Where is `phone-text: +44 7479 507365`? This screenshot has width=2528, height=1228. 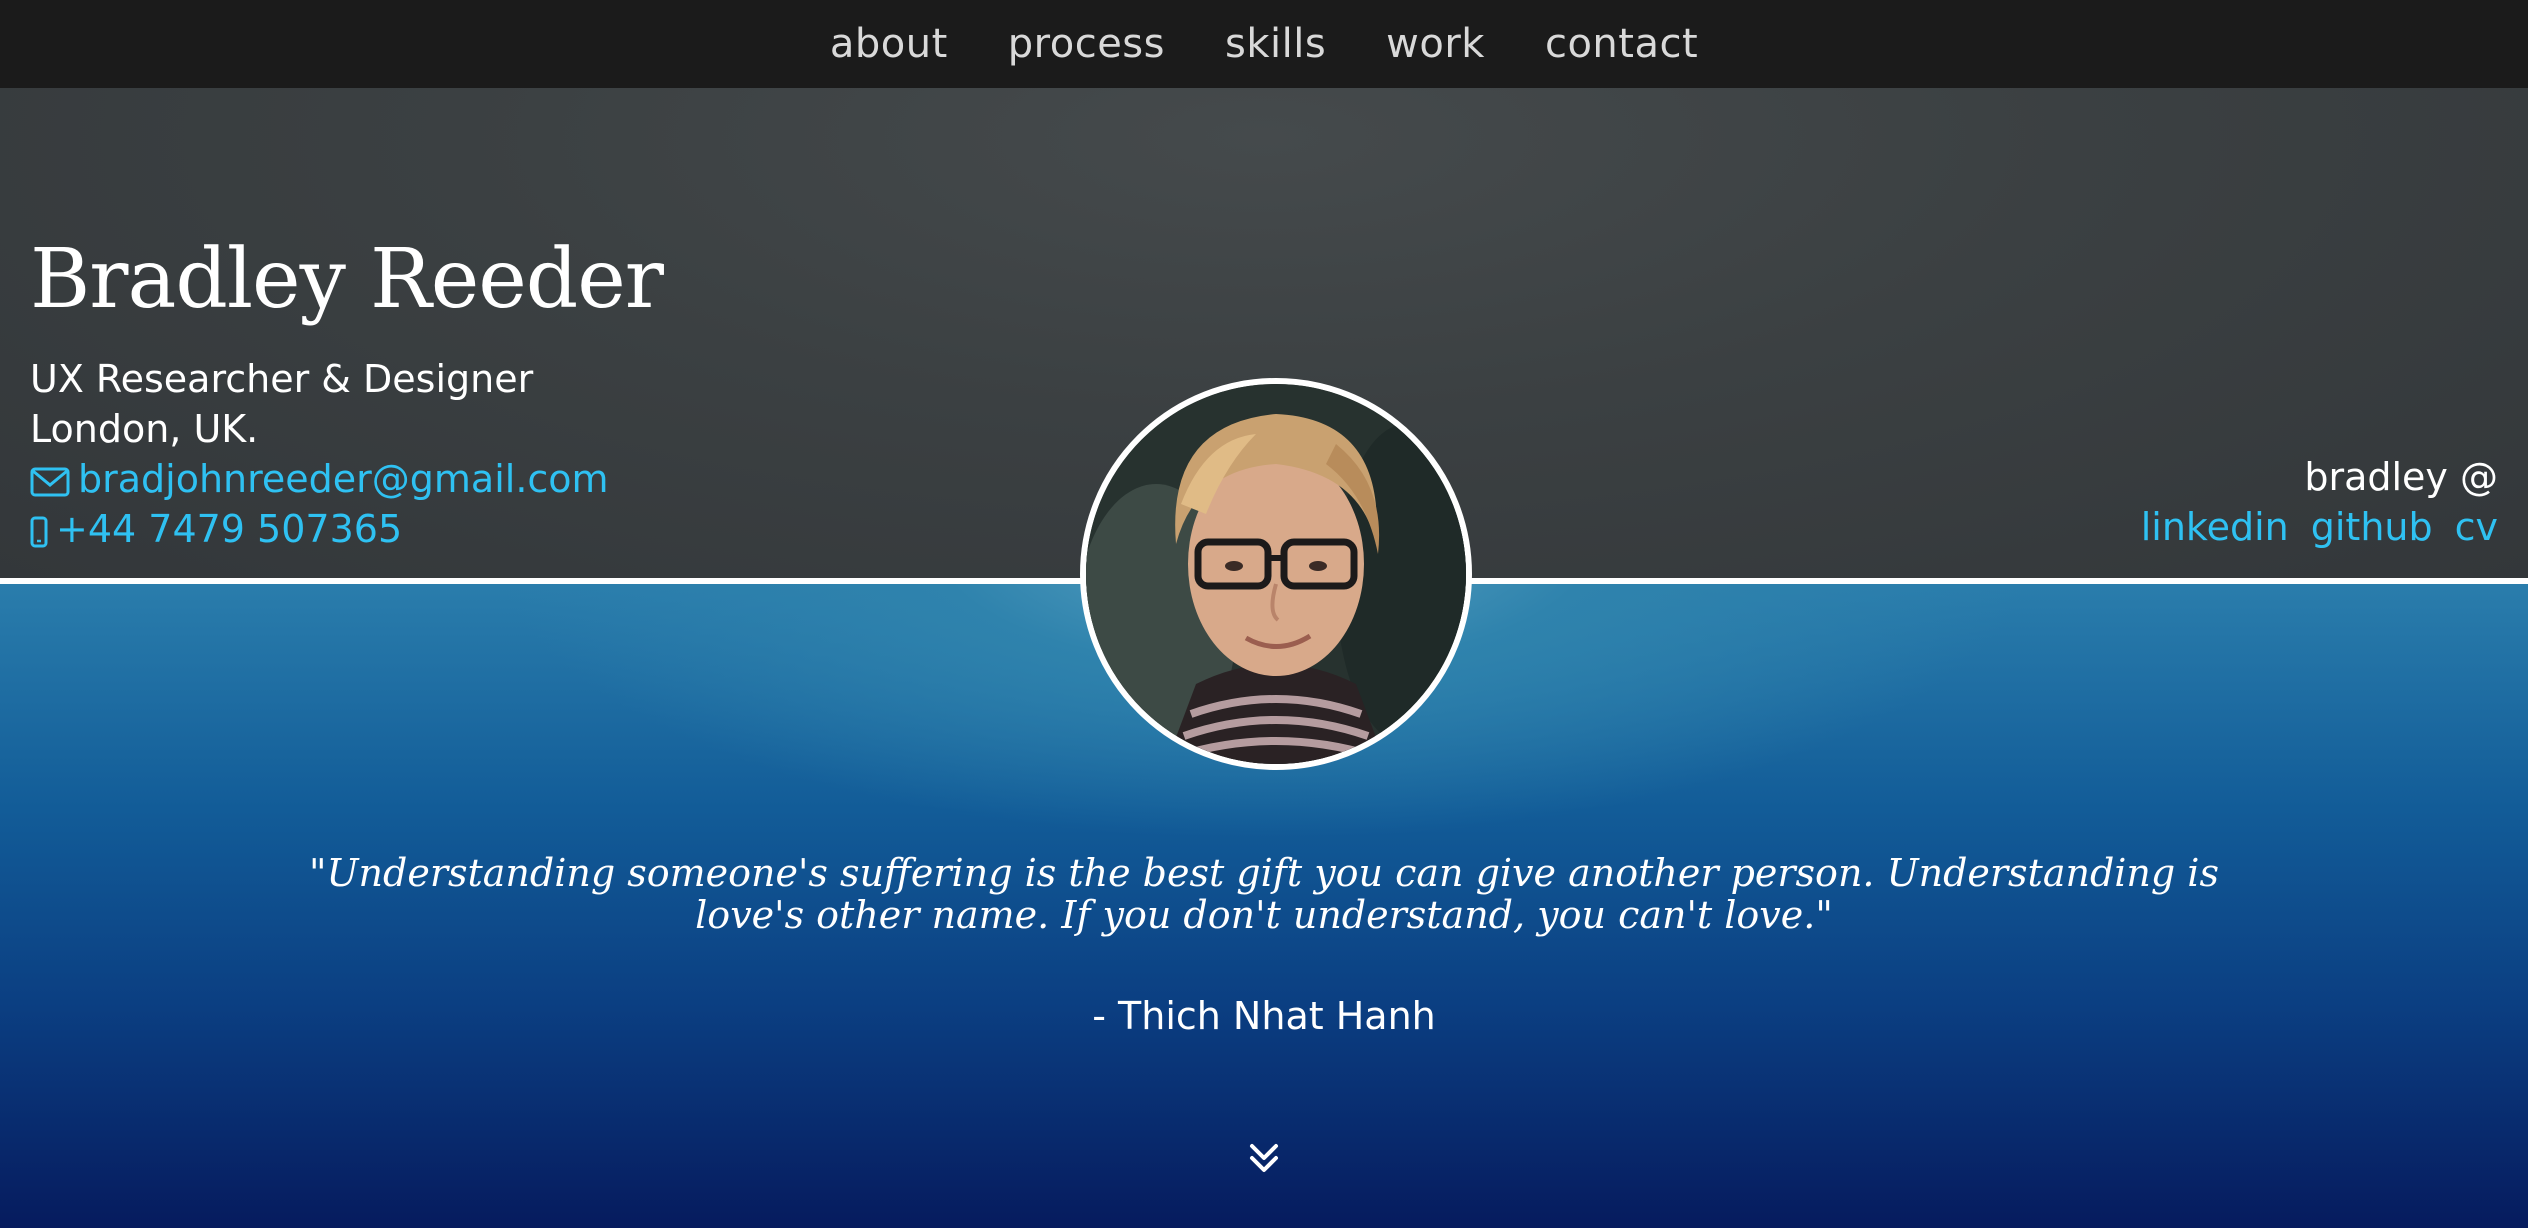 phone-text: +44 7479 507365 is located at coordinates (229, 529).